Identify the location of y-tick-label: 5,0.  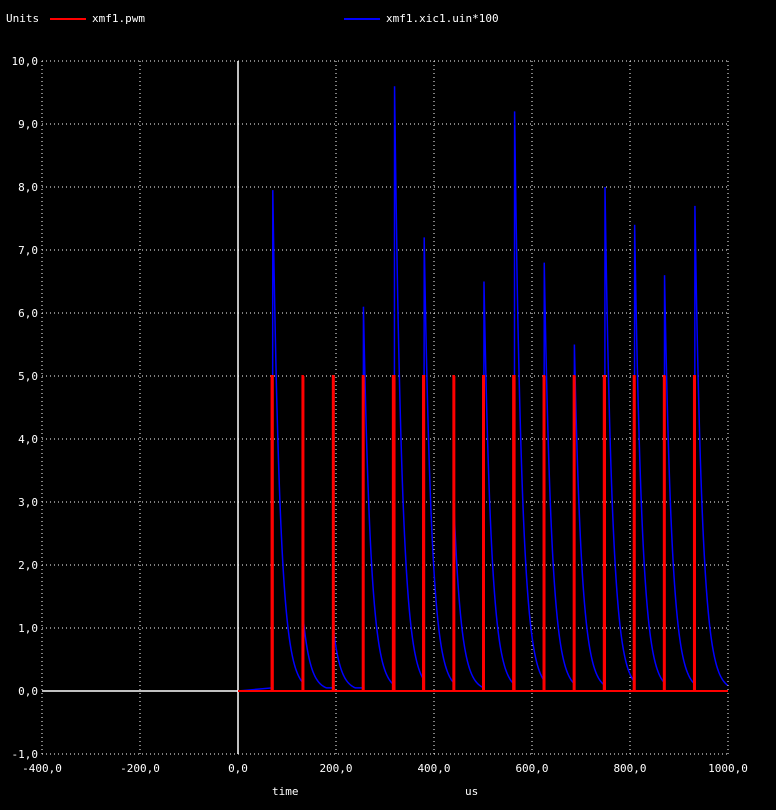
(28, 376).